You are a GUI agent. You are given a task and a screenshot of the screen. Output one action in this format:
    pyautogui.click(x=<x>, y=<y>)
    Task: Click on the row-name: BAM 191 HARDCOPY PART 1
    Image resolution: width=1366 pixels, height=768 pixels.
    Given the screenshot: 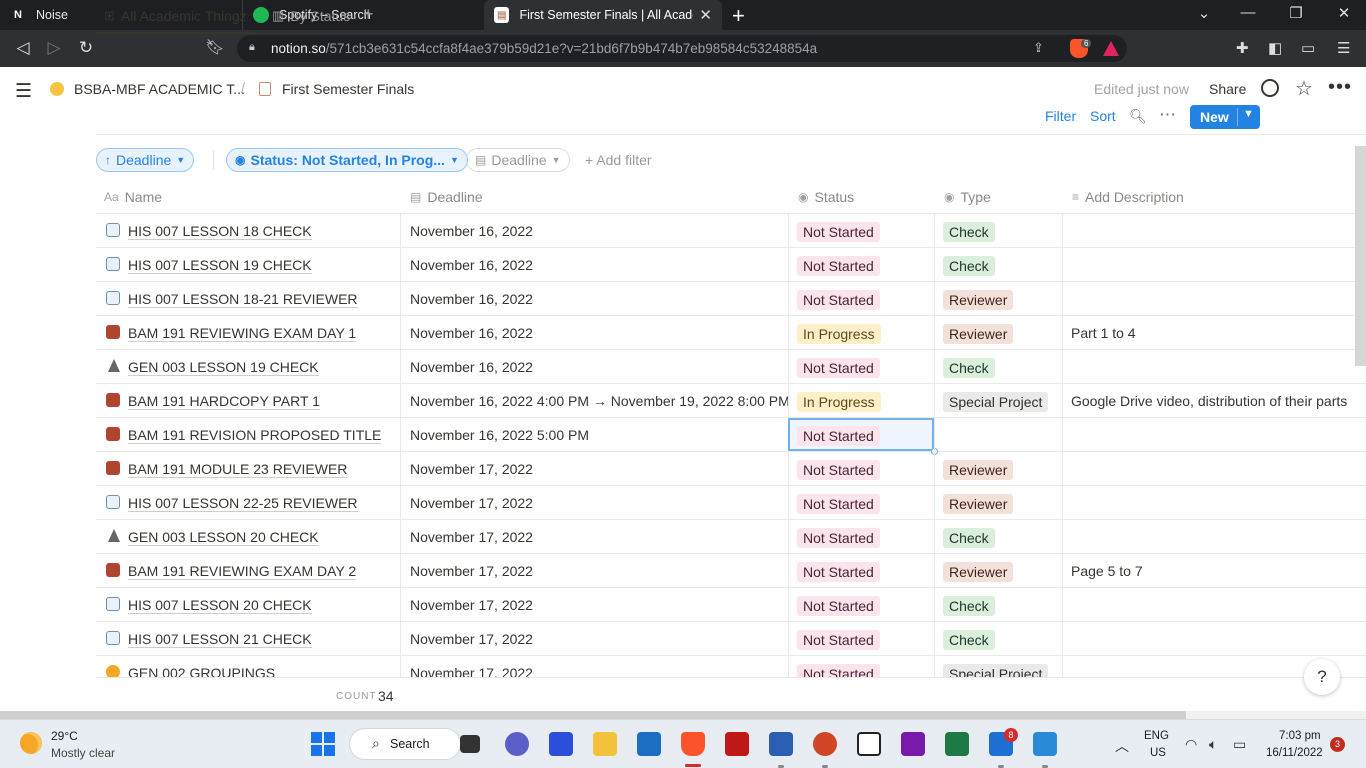 What is the action you would take?
    pyautogui.click(x=224, y=401)
    